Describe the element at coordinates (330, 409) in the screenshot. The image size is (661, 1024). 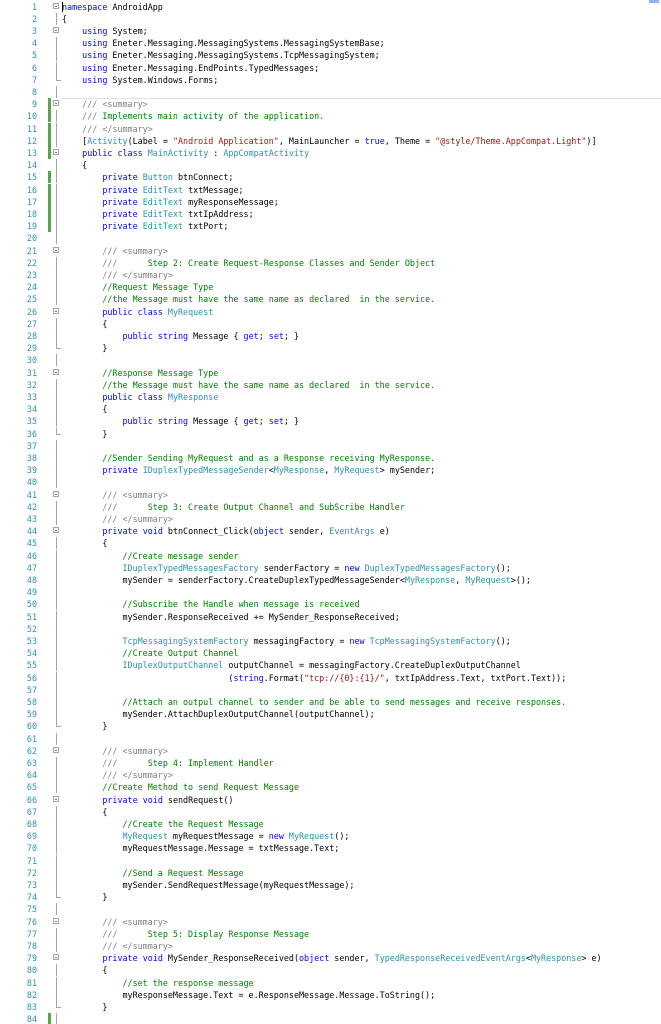
I see `code-line: 34 {` at that location.